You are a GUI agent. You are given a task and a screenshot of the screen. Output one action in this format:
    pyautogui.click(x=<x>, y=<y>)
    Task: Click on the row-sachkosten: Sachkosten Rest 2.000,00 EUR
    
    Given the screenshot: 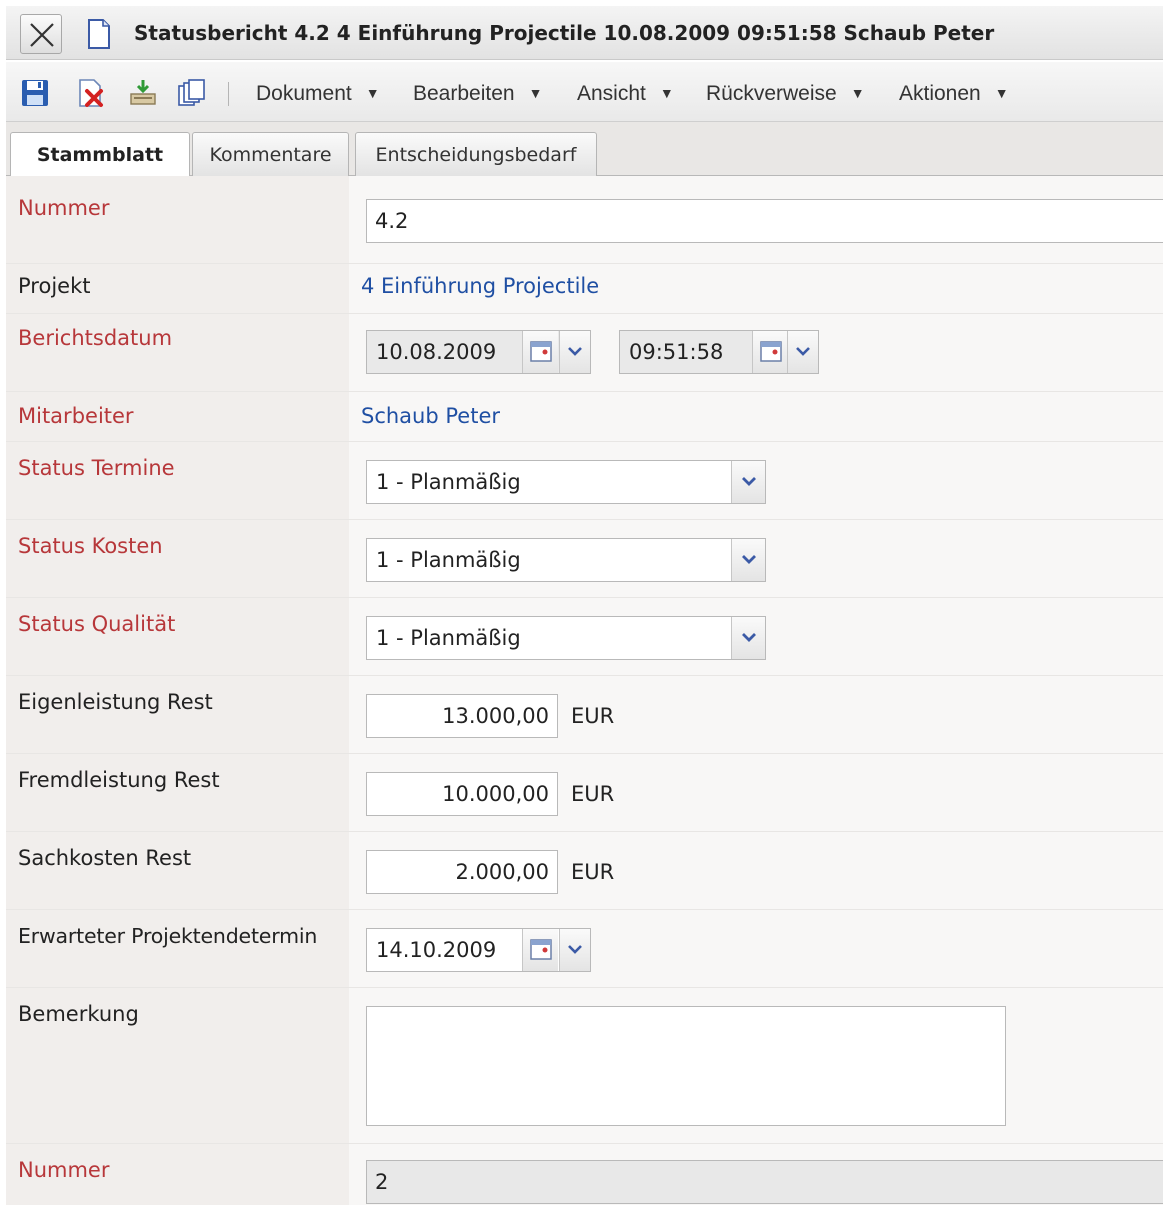 What is the action you would take?
    pyautogui.click(x=584, y=871)
    